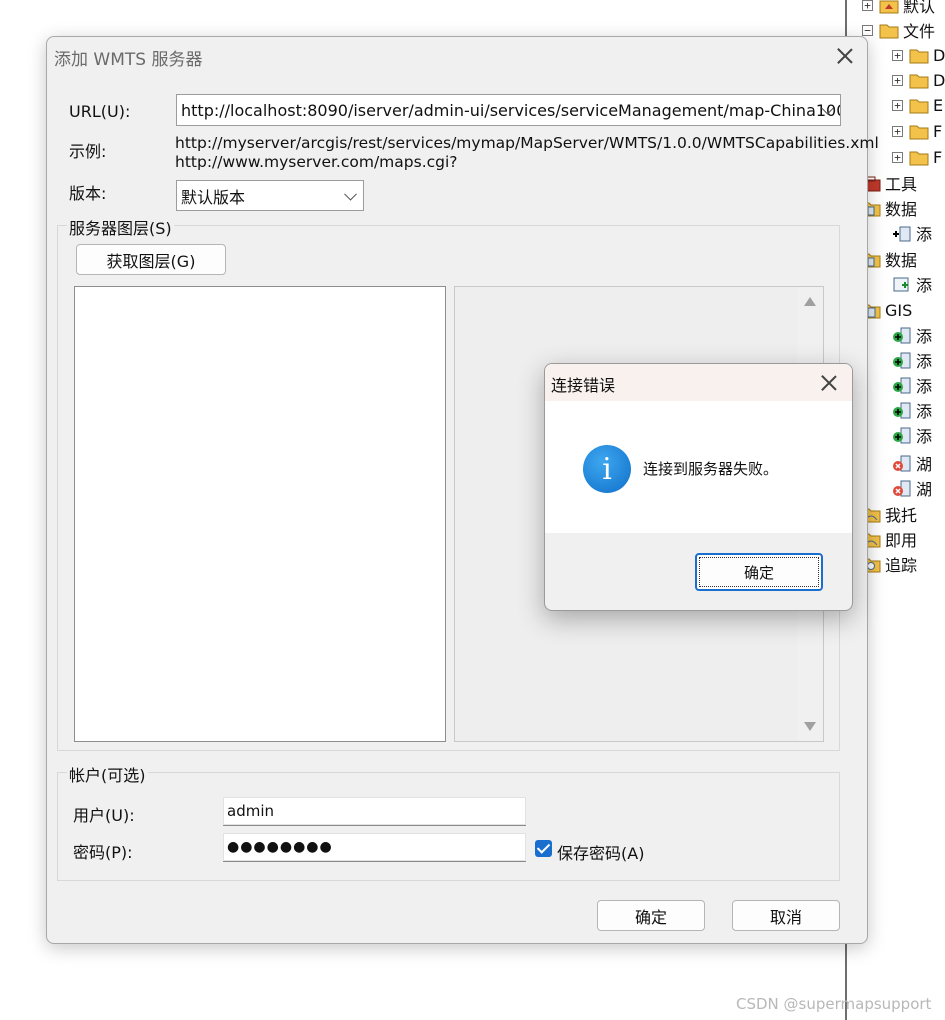 The image size is (945, 1020). Describe the element at coordinates (889, 7) in the screenshot. I see `home-folder-icon` at that location.